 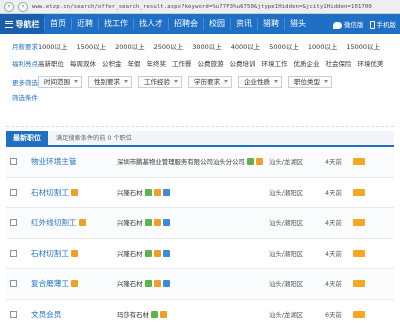 I want to click on company-name-text: 玛莎有石材, so click(x=133, y=314).